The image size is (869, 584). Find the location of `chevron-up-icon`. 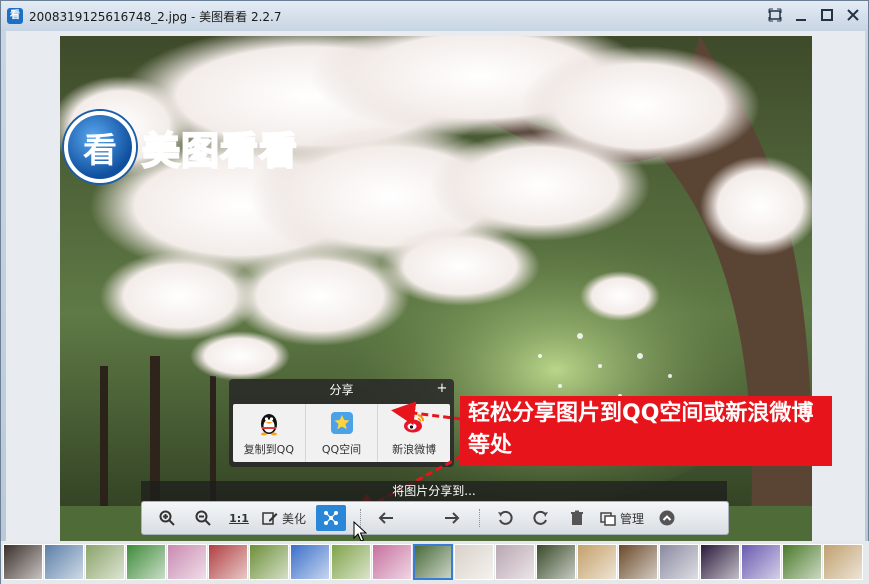

chevron-up-icon is located at coordinates (667, 518).